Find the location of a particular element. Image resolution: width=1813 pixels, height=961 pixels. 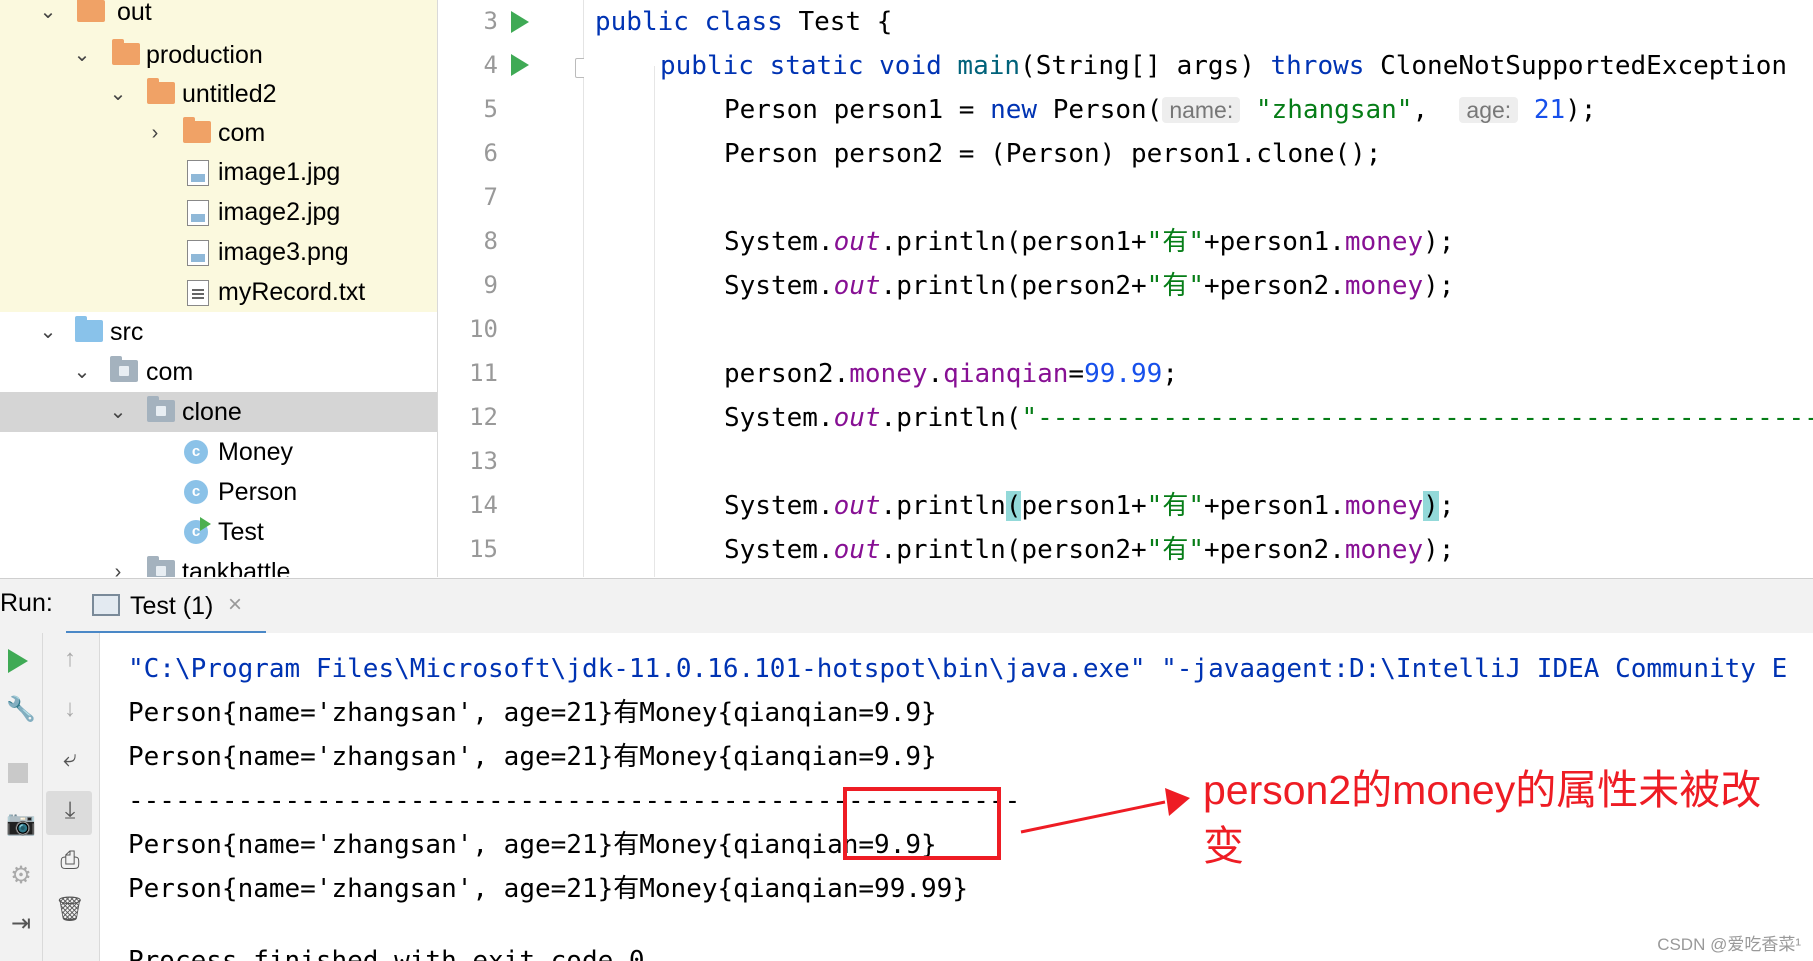

run-toolbar-secondary: ↑ ↓ ⤶ ⤓ ⎙ 🗑 is located at coordinates (71, 797).